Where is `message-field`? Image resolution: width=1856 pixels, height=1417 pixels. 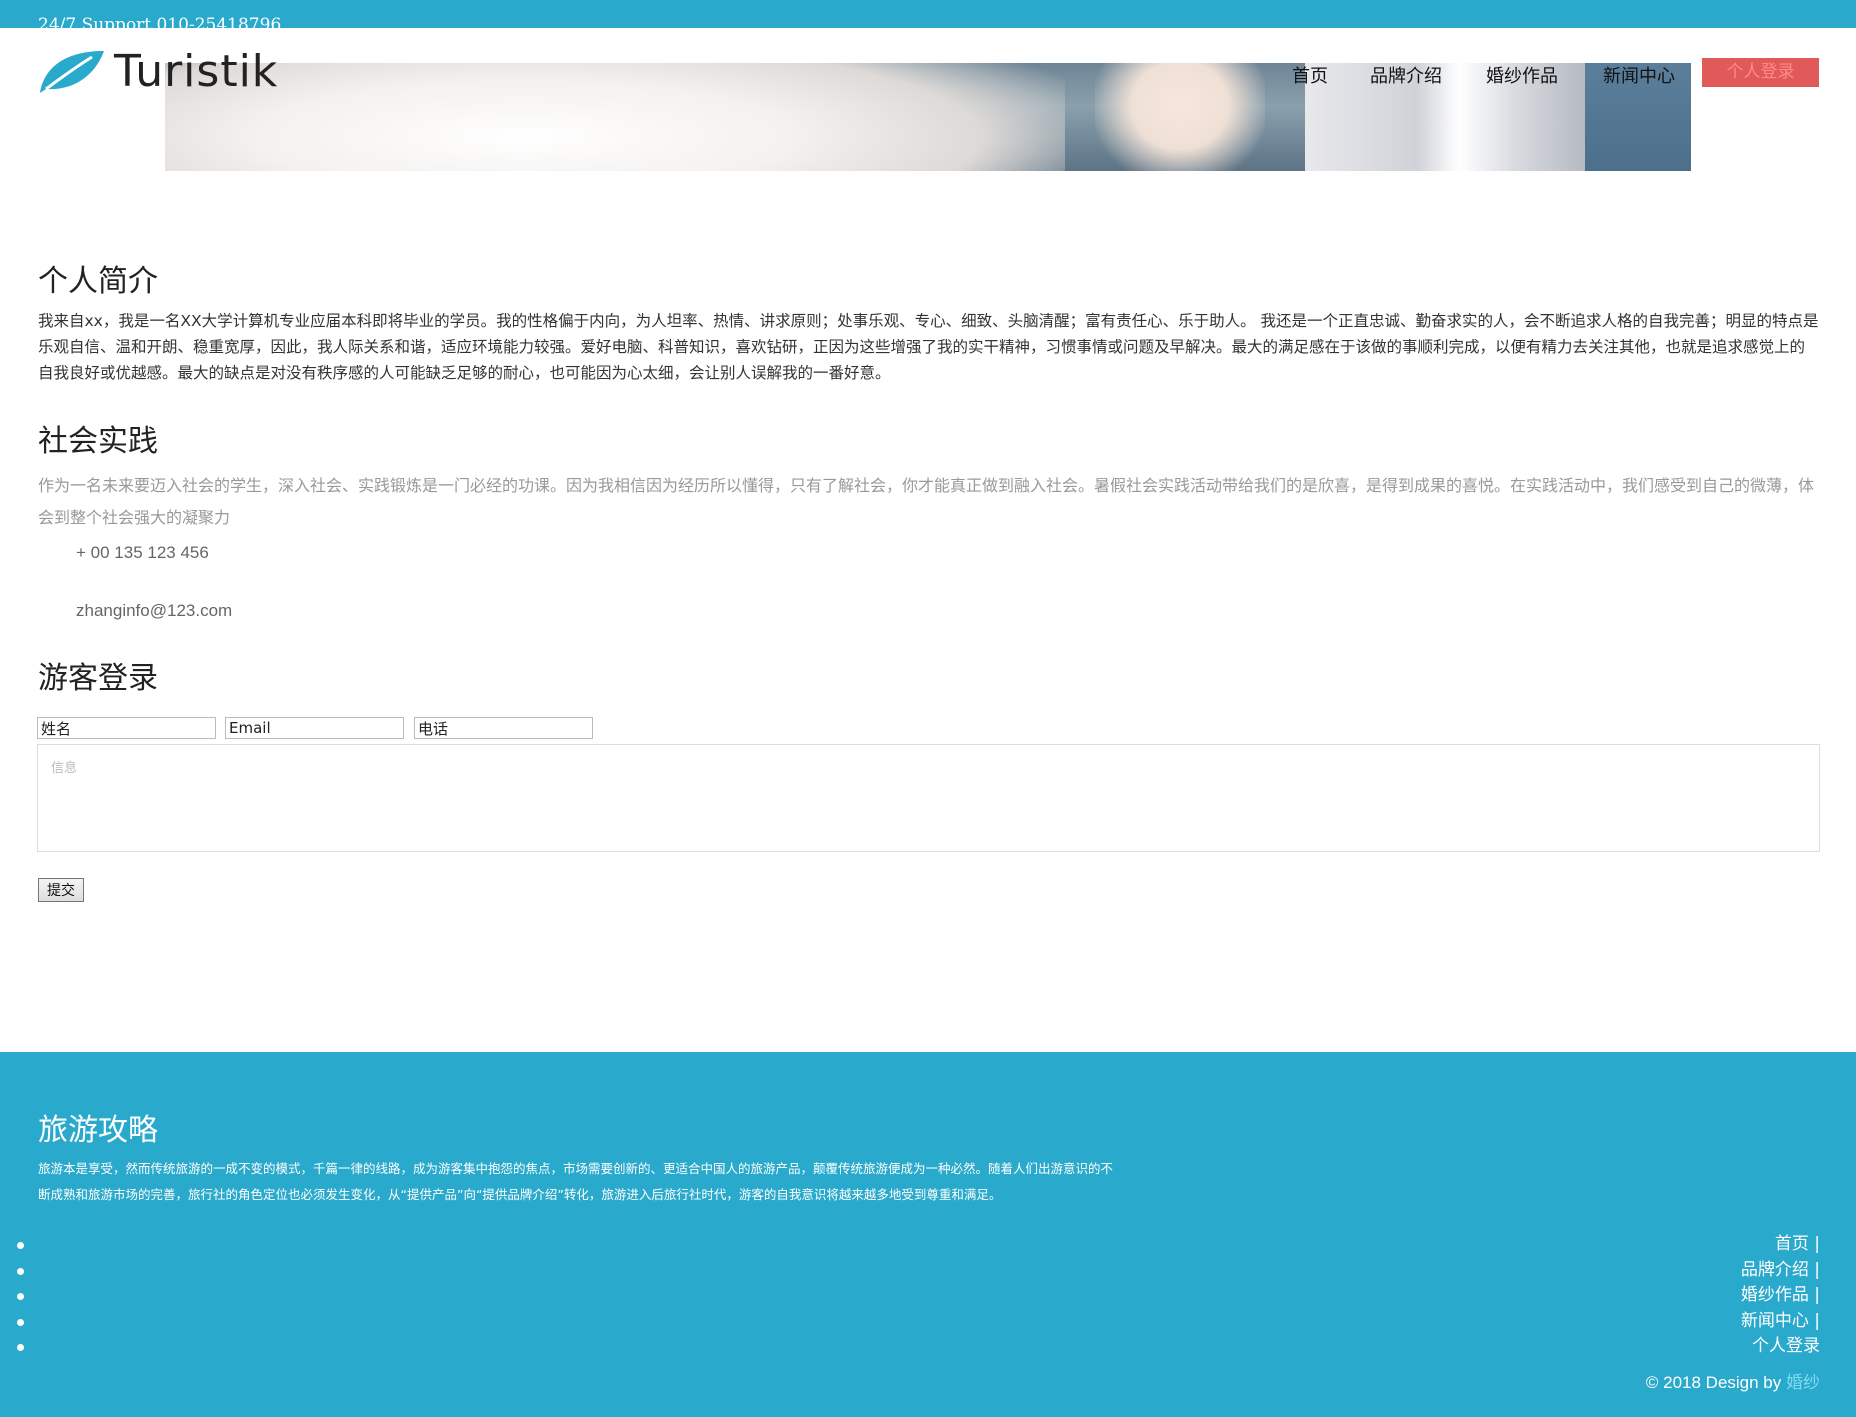 message-field is located at coordinates (928, 798).